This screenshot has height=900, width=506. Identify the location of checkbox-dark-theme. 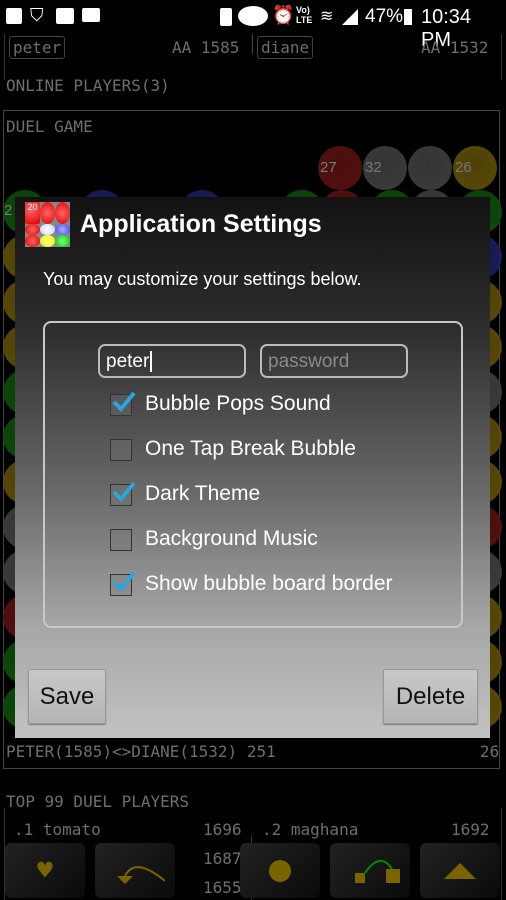
(123, 493).